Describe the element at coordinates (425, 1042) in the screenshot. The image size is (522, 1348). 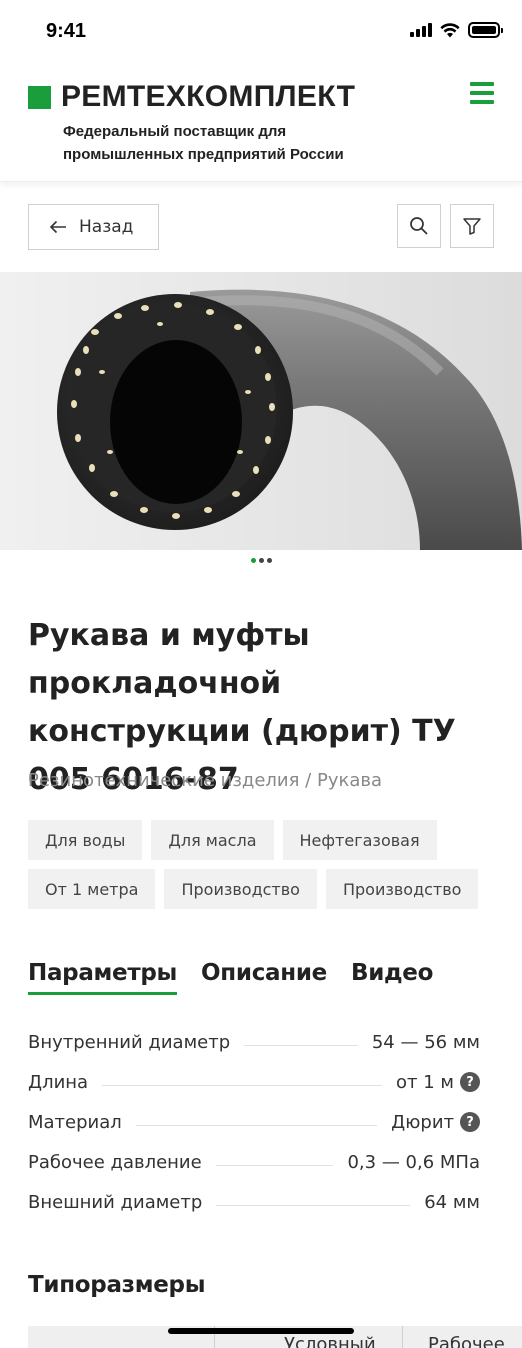
I see `param-value: 54 — 56 мм` at that location.